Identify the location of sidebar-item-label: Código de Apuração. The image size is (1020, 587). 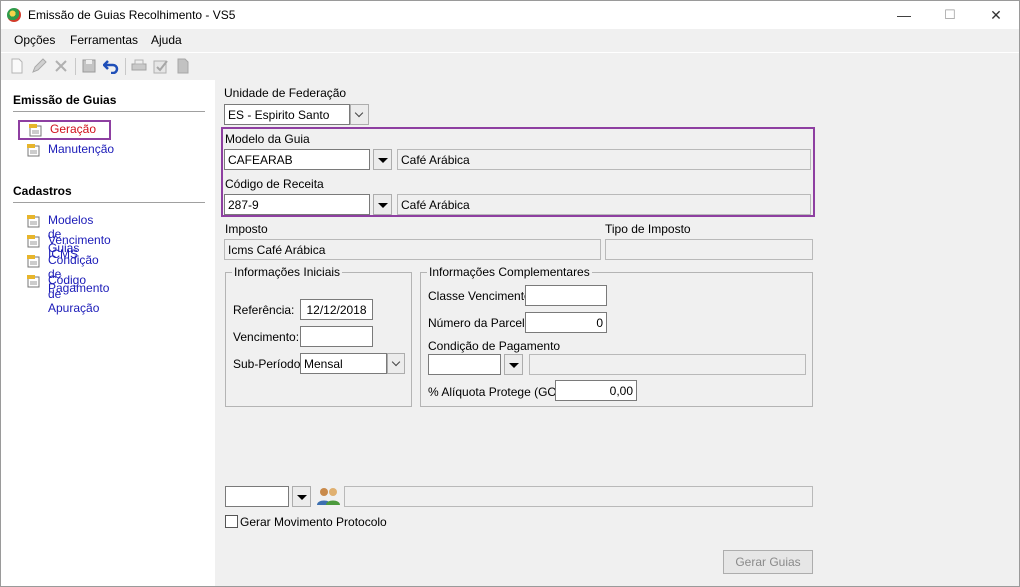
(74, 294).